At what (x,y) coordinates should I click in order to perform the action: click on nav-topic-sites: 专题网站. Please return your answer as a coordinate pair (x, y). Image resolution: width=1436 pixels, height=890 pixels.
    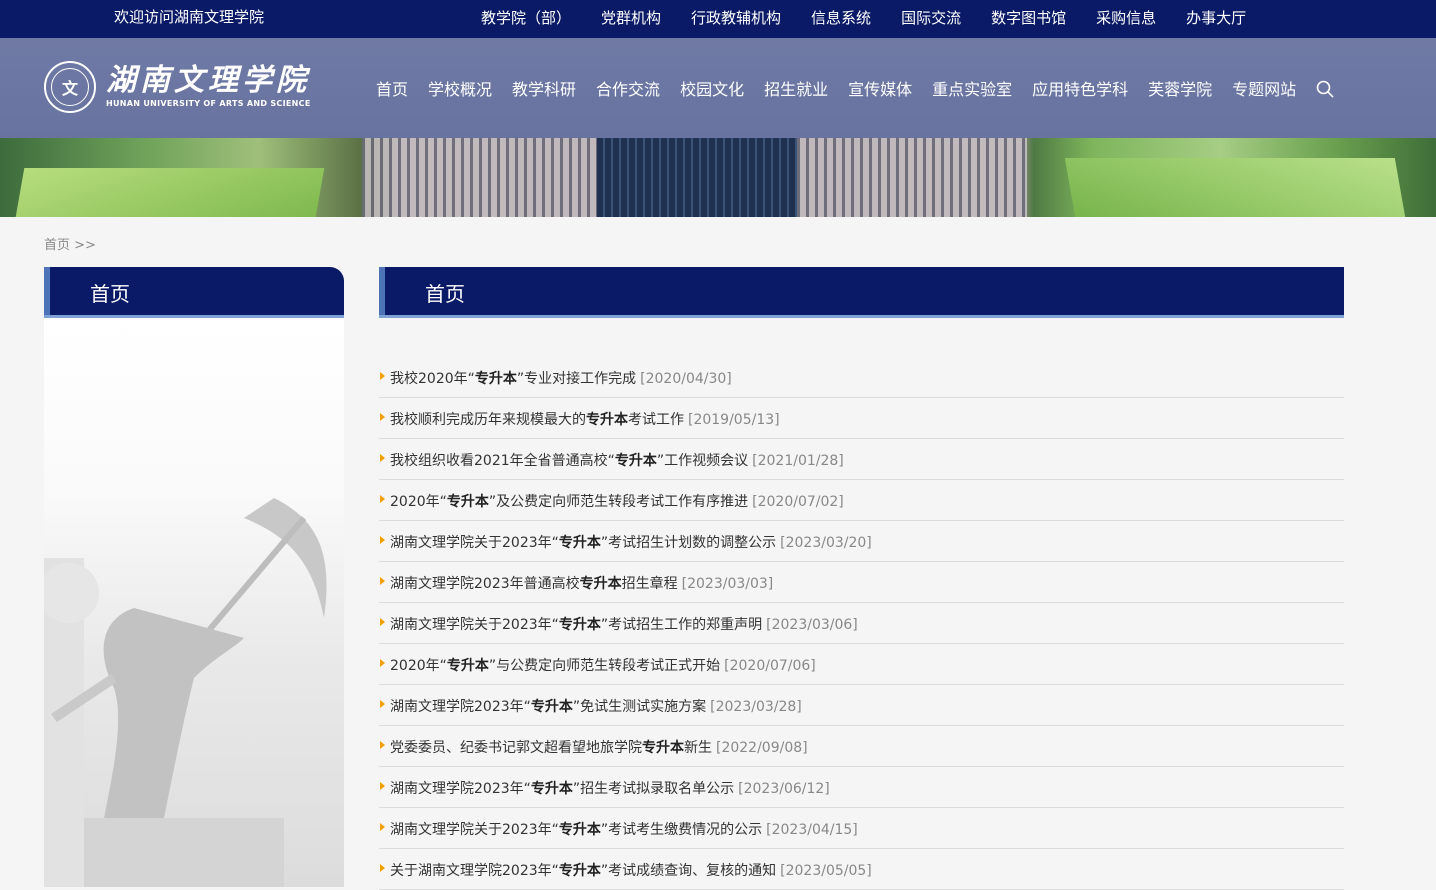
    Looking at the image, I should click on (1264, 88).